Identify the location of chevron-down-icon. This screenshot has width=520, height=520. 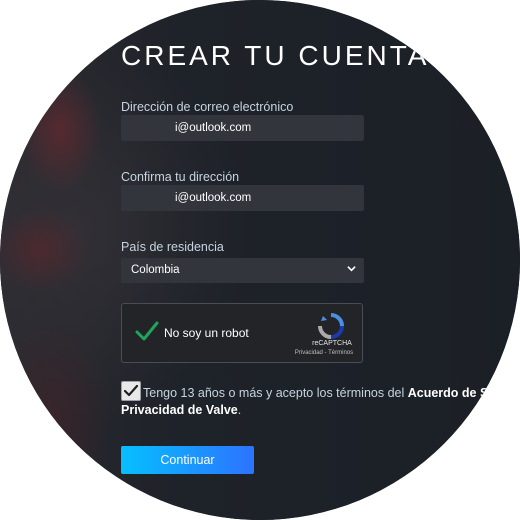
(351, 270).